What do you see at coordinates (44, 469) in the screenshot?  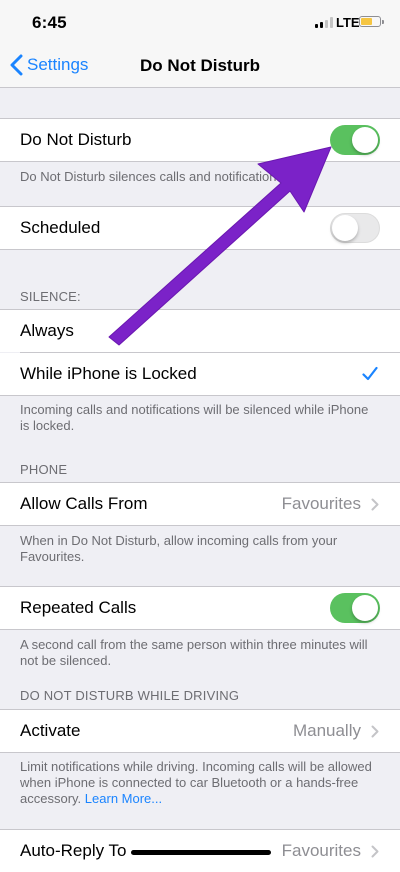 I see `phone-header: PHONE` at bounding box center [44, 469].